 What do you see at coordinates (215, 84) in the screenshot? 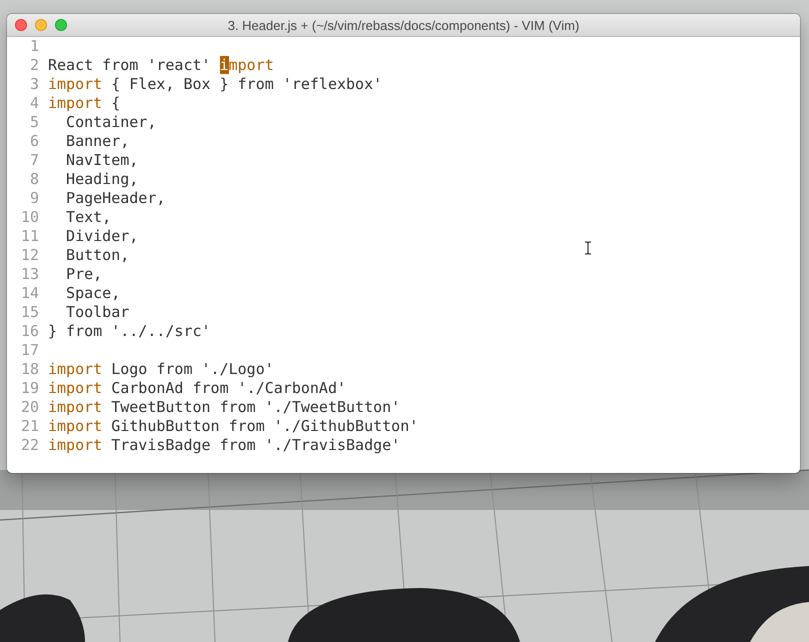
I see `code-line: import { Flex, Box } from 'reflexbox'` at bounding box center [215, 84].